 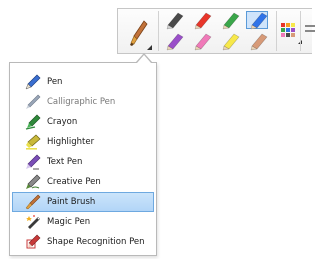 What do you see at coordinates (65, 162) in the screenshot?
I see `menu-item-label: Text Pen` at bounding box center [65, 162].